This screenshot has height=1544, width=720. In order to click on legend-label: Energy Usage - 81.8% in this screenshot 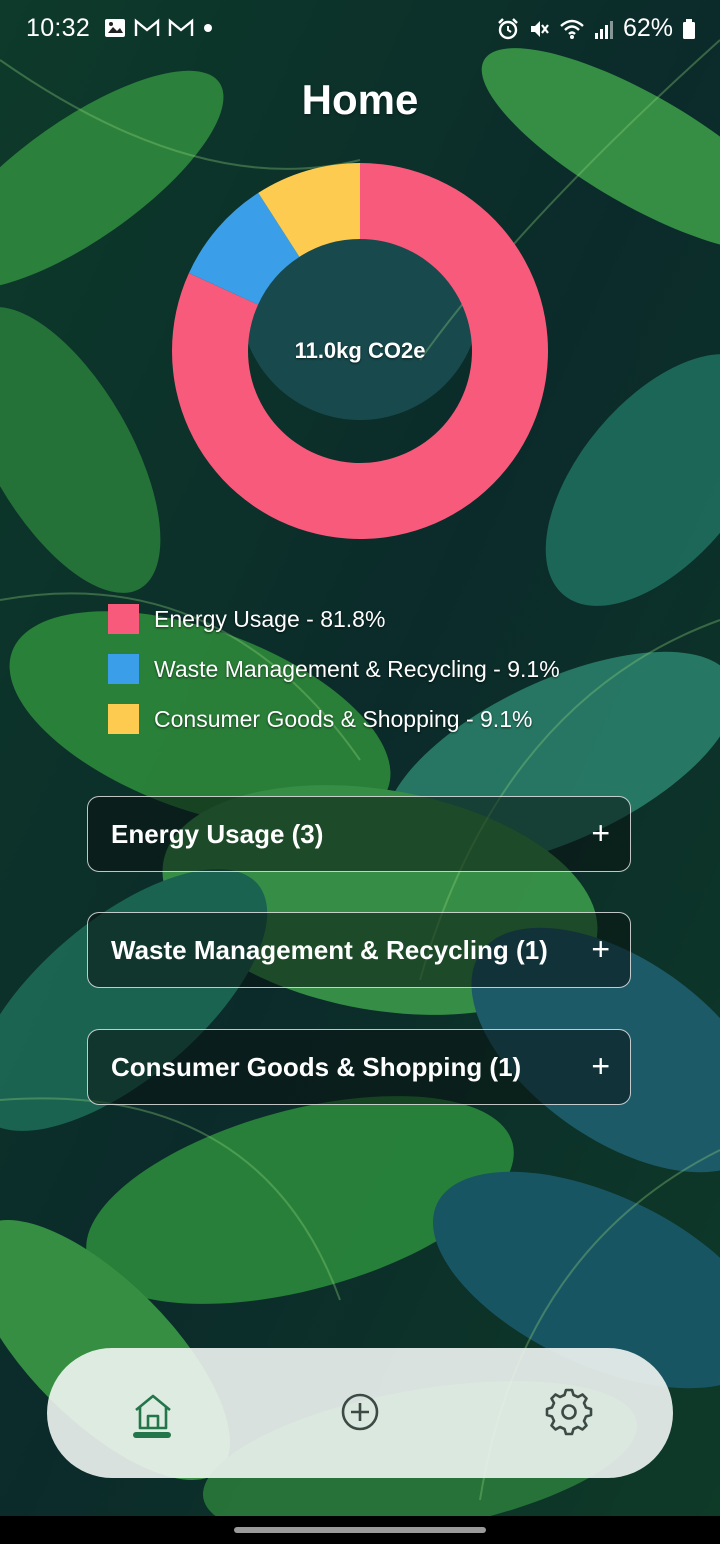, I will do `click(270, 618)`.